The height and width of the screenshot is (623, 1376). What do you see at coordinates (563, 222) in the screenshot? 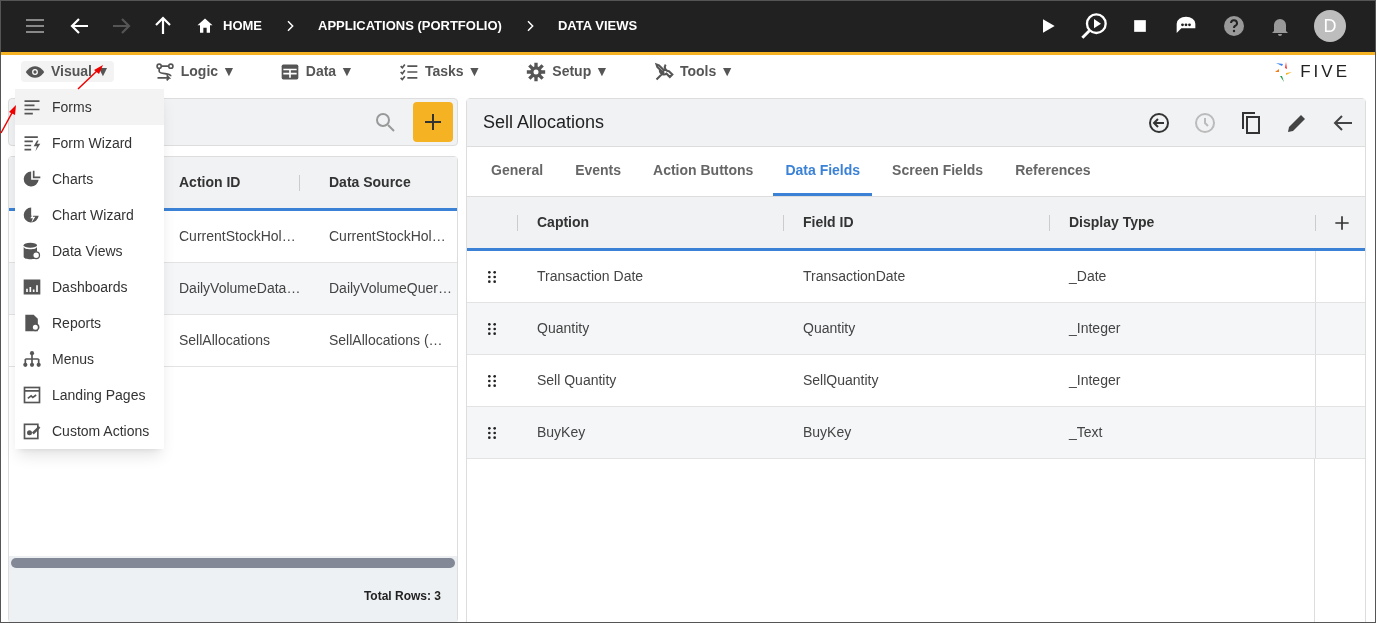
I see `column-header: Caption` at bounding box center [563, 222].